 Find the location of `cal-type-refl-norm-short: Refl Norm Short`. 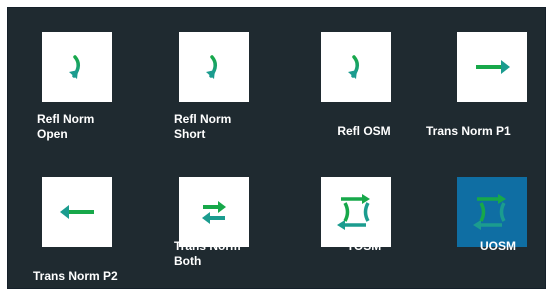

cal-type-refl-norm-short: Refl Norm Short is located at coordinates (227, 74).